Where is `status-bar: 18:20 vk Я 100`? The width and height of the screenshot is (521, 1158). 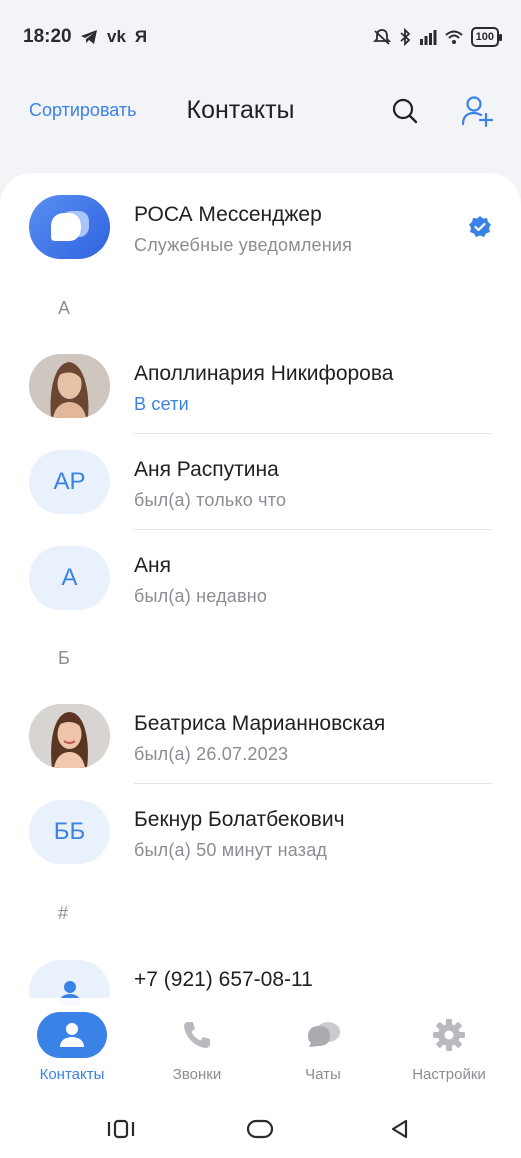
status-bar: 18:20 vk Я 100 is located at coordinates (260, 38).